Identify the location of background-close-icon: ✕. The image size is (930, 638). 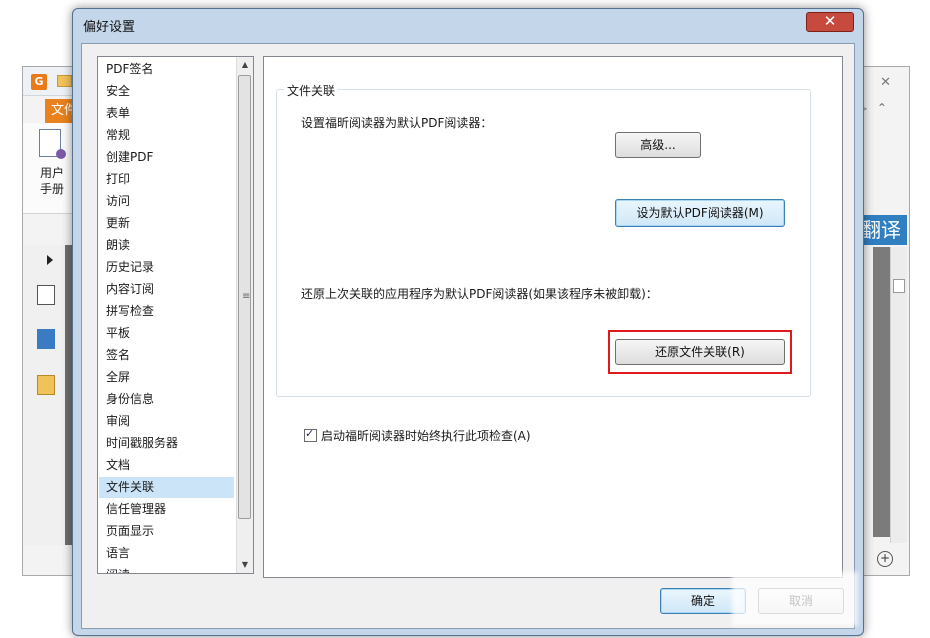
(885, 82).